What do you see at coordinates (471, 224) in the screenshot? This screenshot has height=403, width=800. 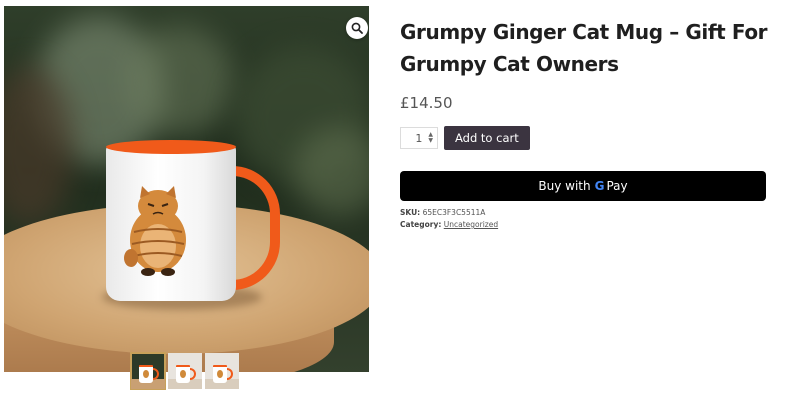 I see `category-link: Uncategorized` at bounding box center [471, 224].